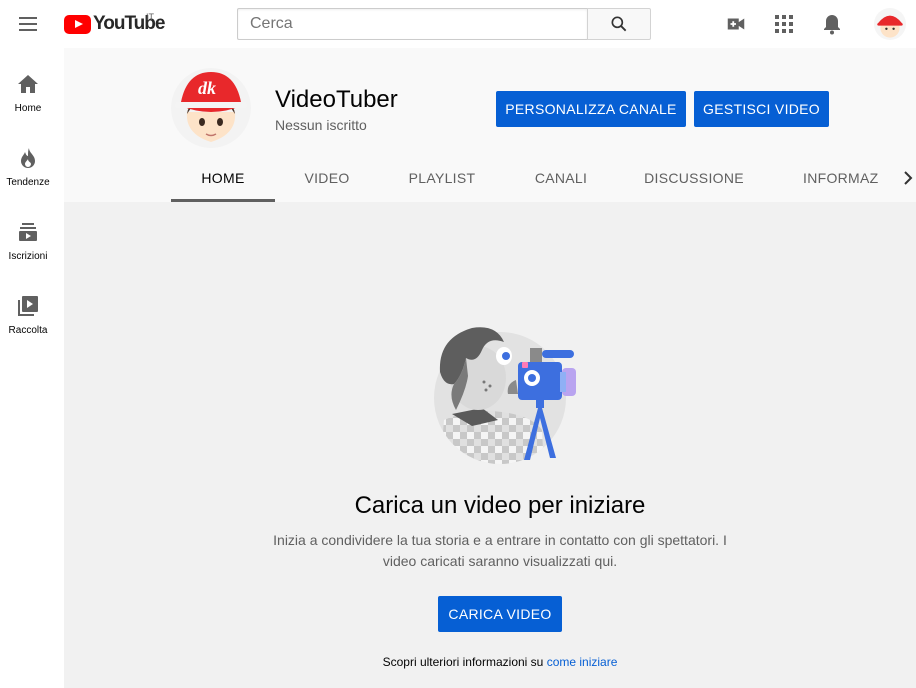 The image size is (916, 688). I want to click on tab-about: INFORMAZIONI, so click(835, 178).